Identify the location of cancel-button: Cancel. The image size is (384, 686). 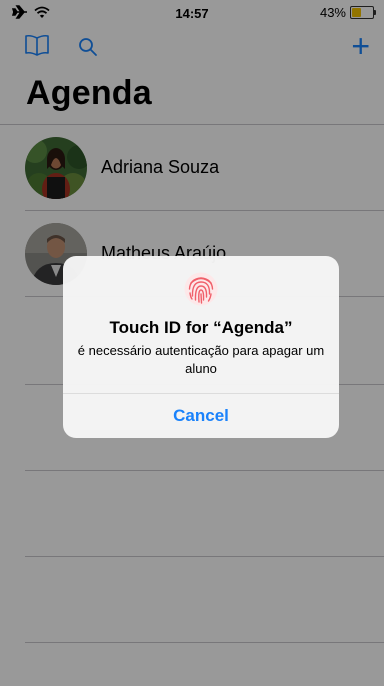
(201, 416).